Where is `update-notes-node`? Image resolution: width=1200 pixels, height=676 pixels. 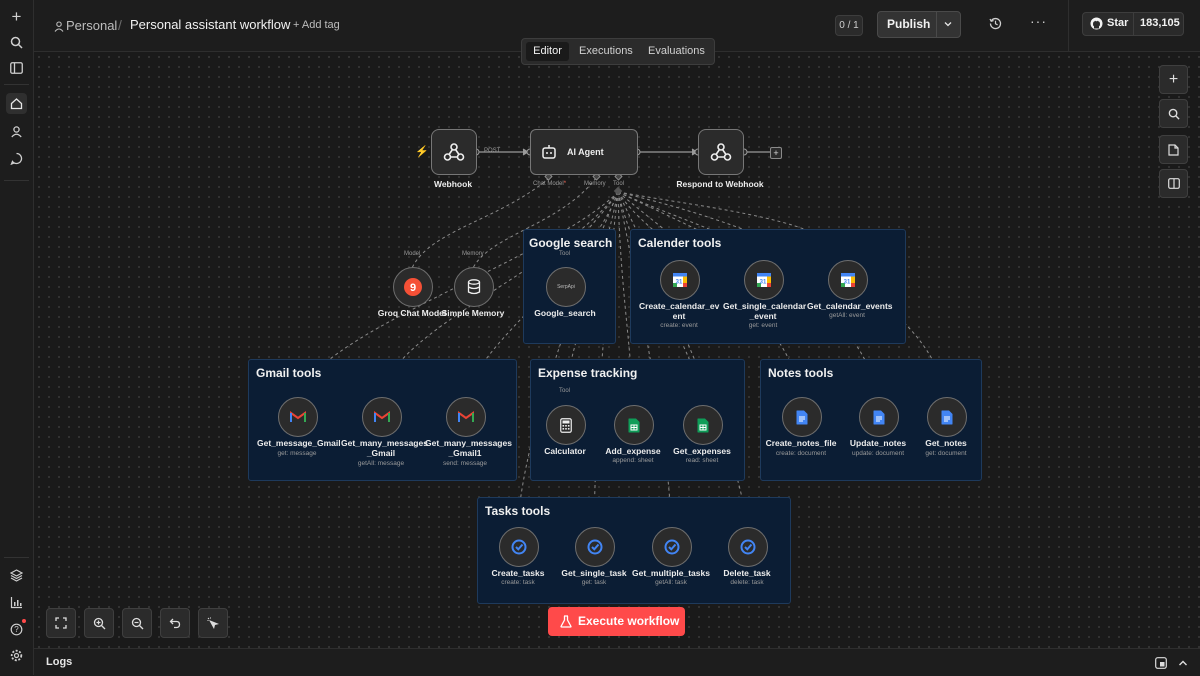
update-notes-node is located at coordinates (879, 417).